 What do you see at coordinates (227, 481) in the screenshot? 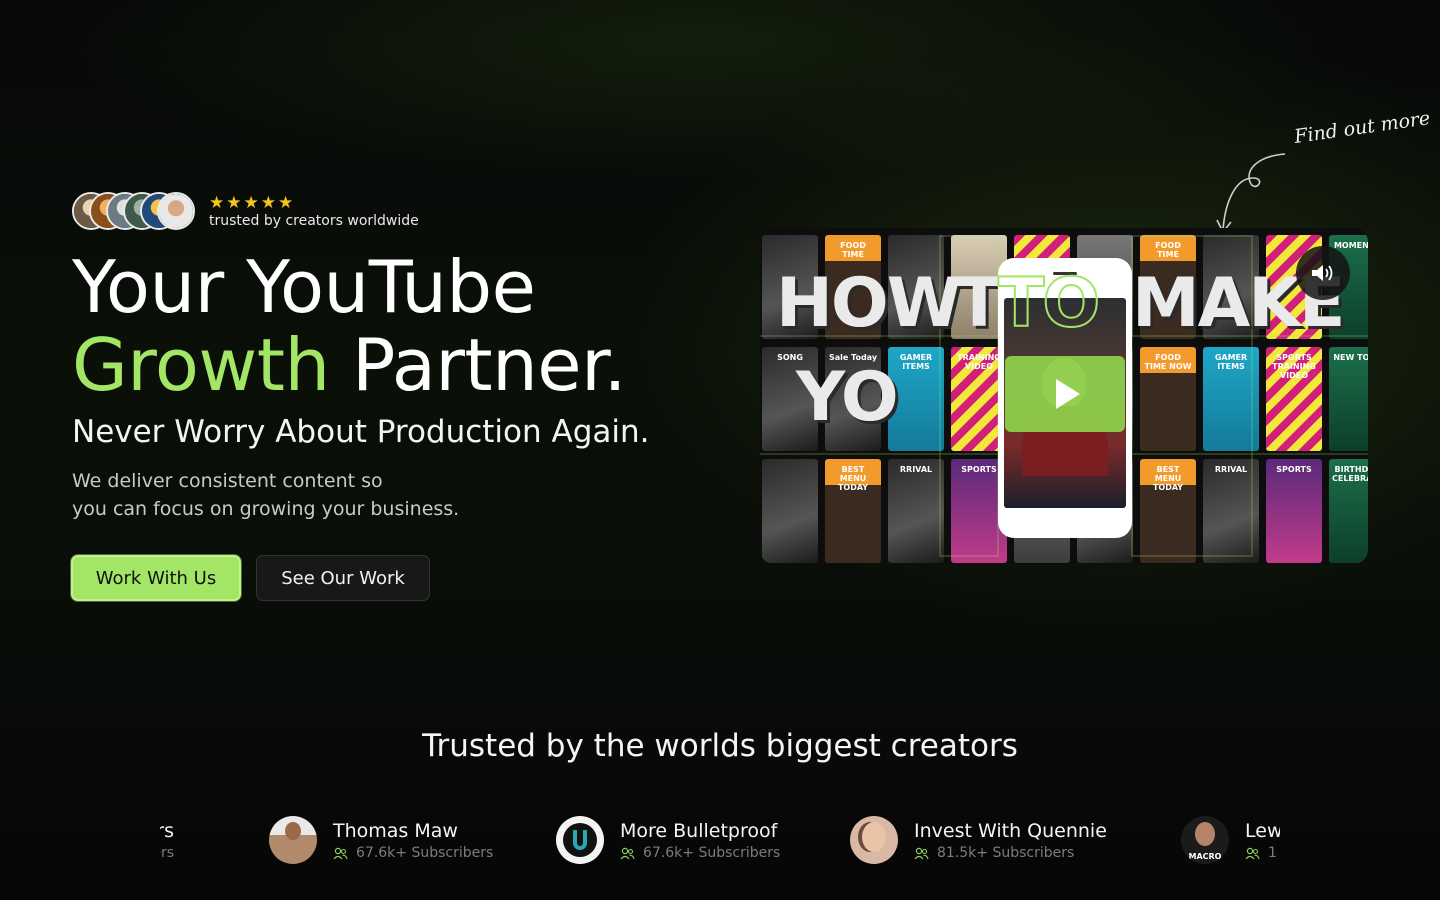
I see `hero-body-line1: We deliver consistent content so` at bounding box center [227, 481].